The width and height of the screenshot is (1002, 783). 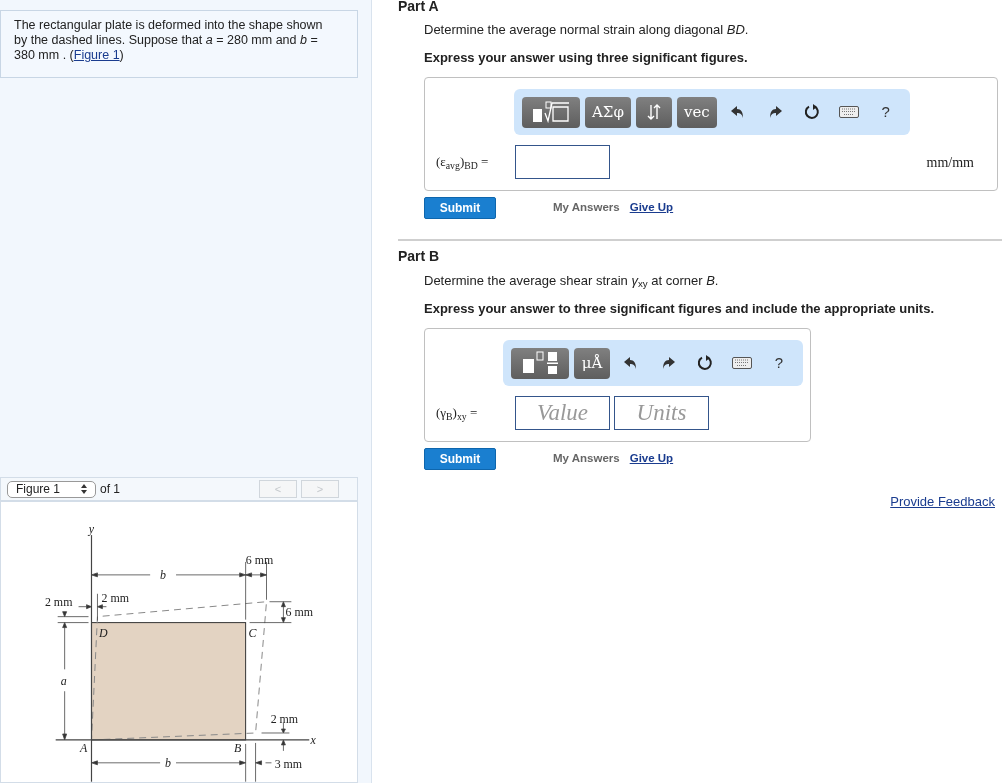 What do you see at coordinates (586, 58) in the screenshot?
I see `instruction-text: Express your answer using three significant figures.` at bounding box center [586, 58].